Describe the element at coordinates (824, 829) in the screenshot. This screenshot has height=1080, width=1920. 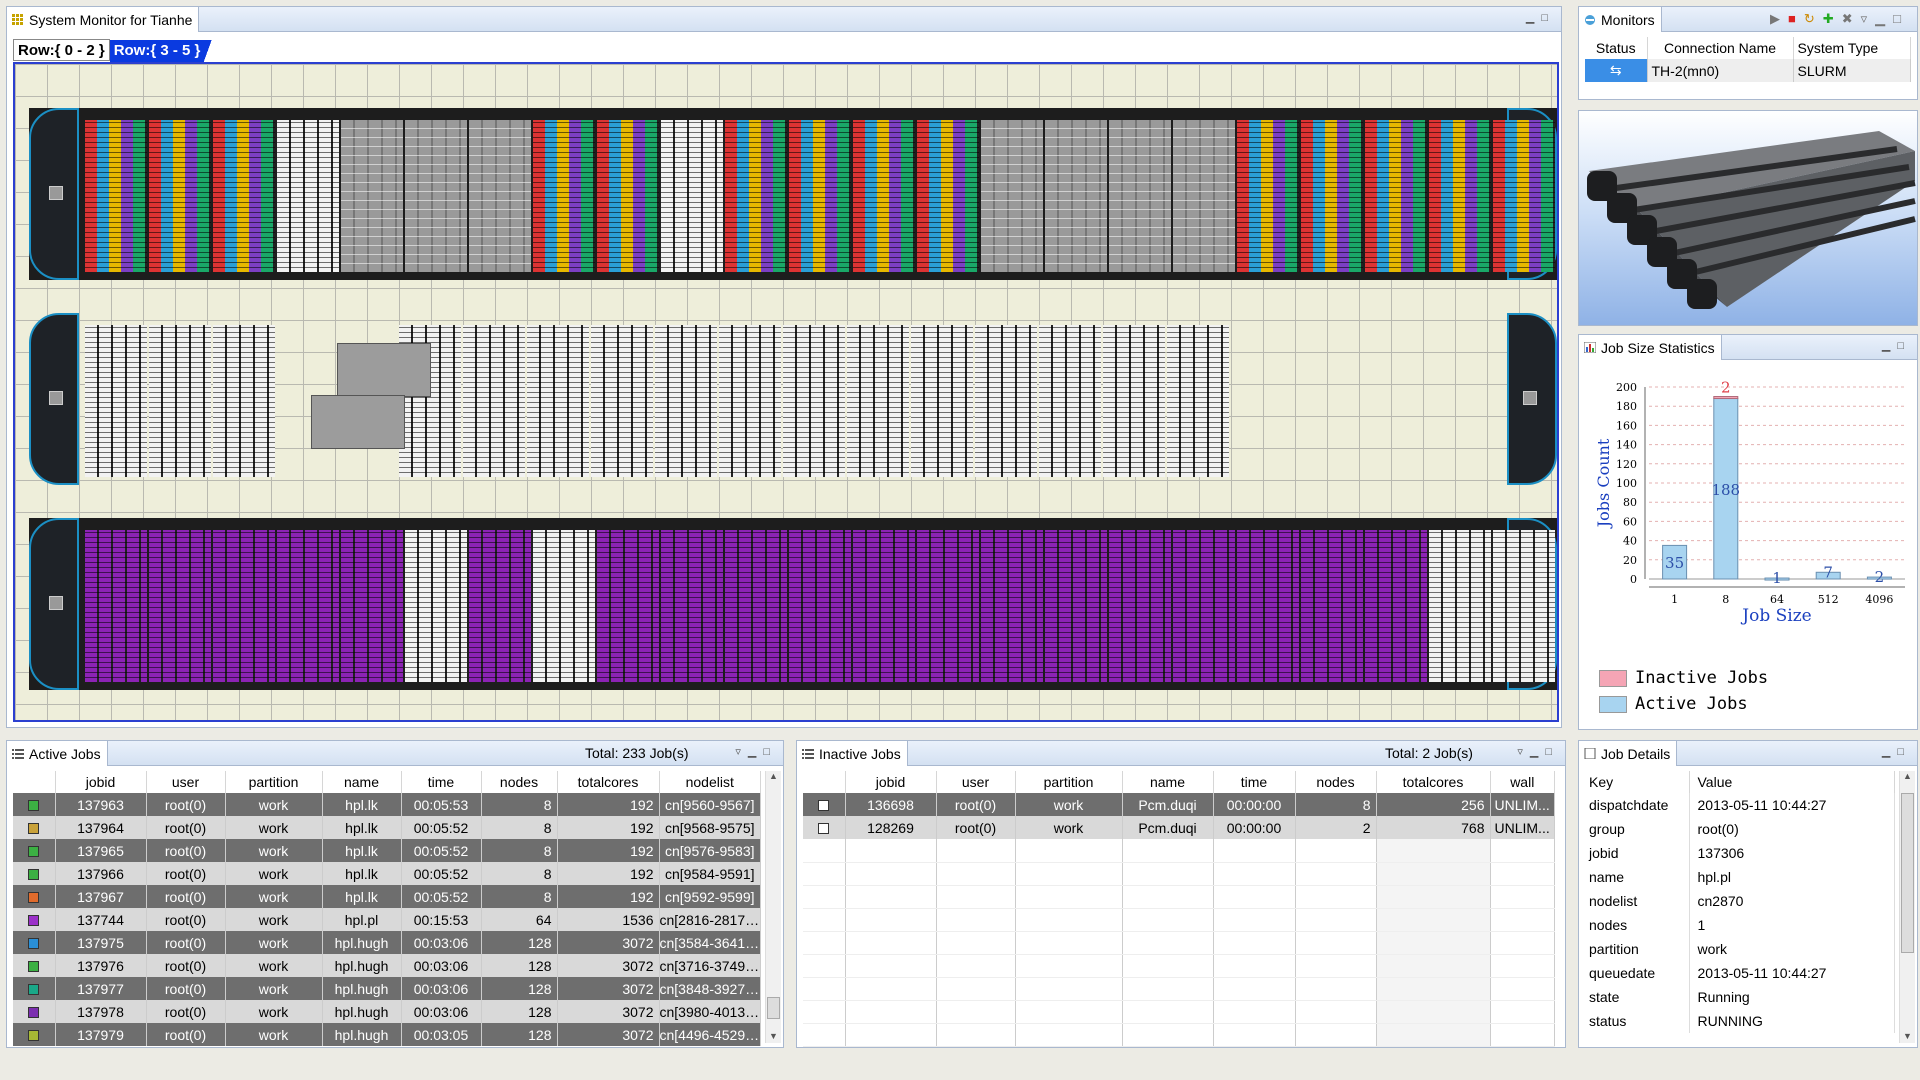
I see `row-checkbox` at that location.